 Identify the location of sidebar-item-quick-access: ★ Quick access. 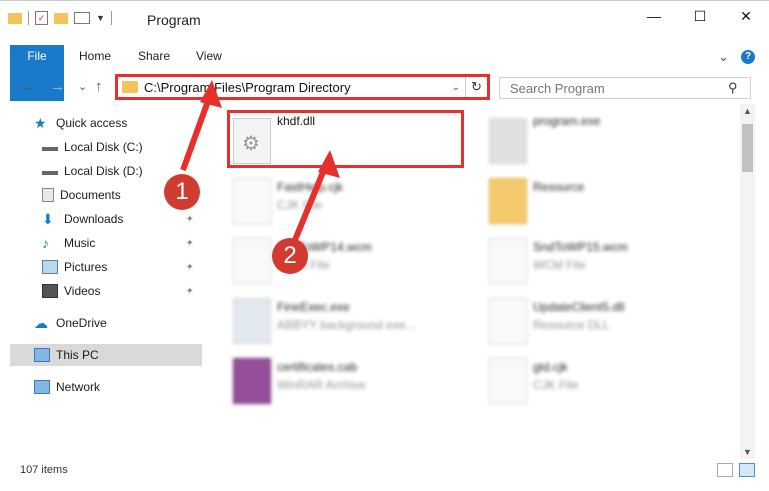
(80, 123).